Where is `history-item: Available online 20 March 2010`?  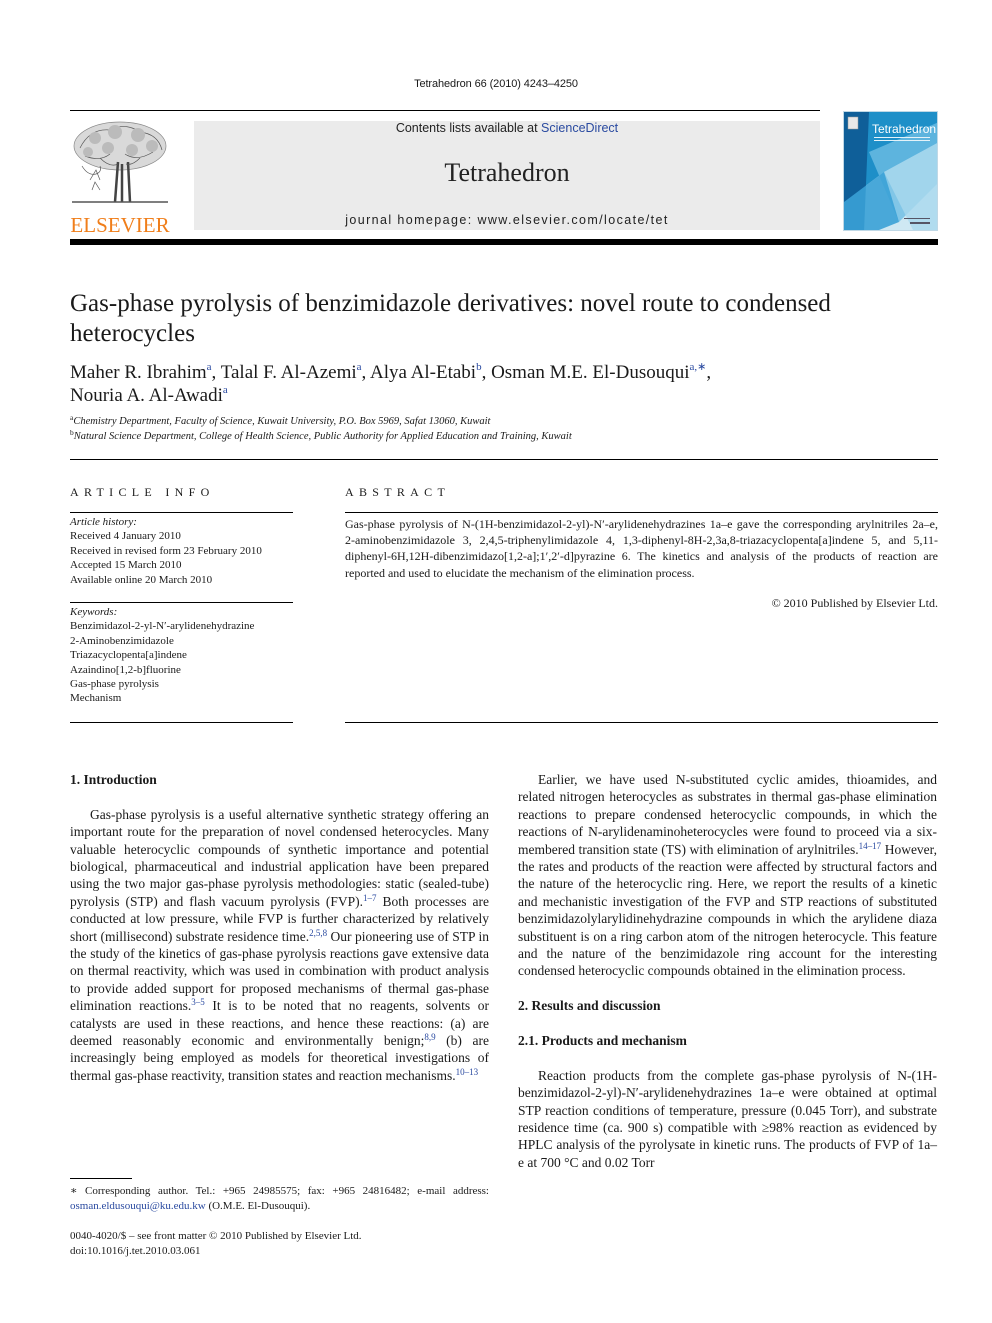
history-item: Available online 20 March 2010 is located at coordinates (141, 579).